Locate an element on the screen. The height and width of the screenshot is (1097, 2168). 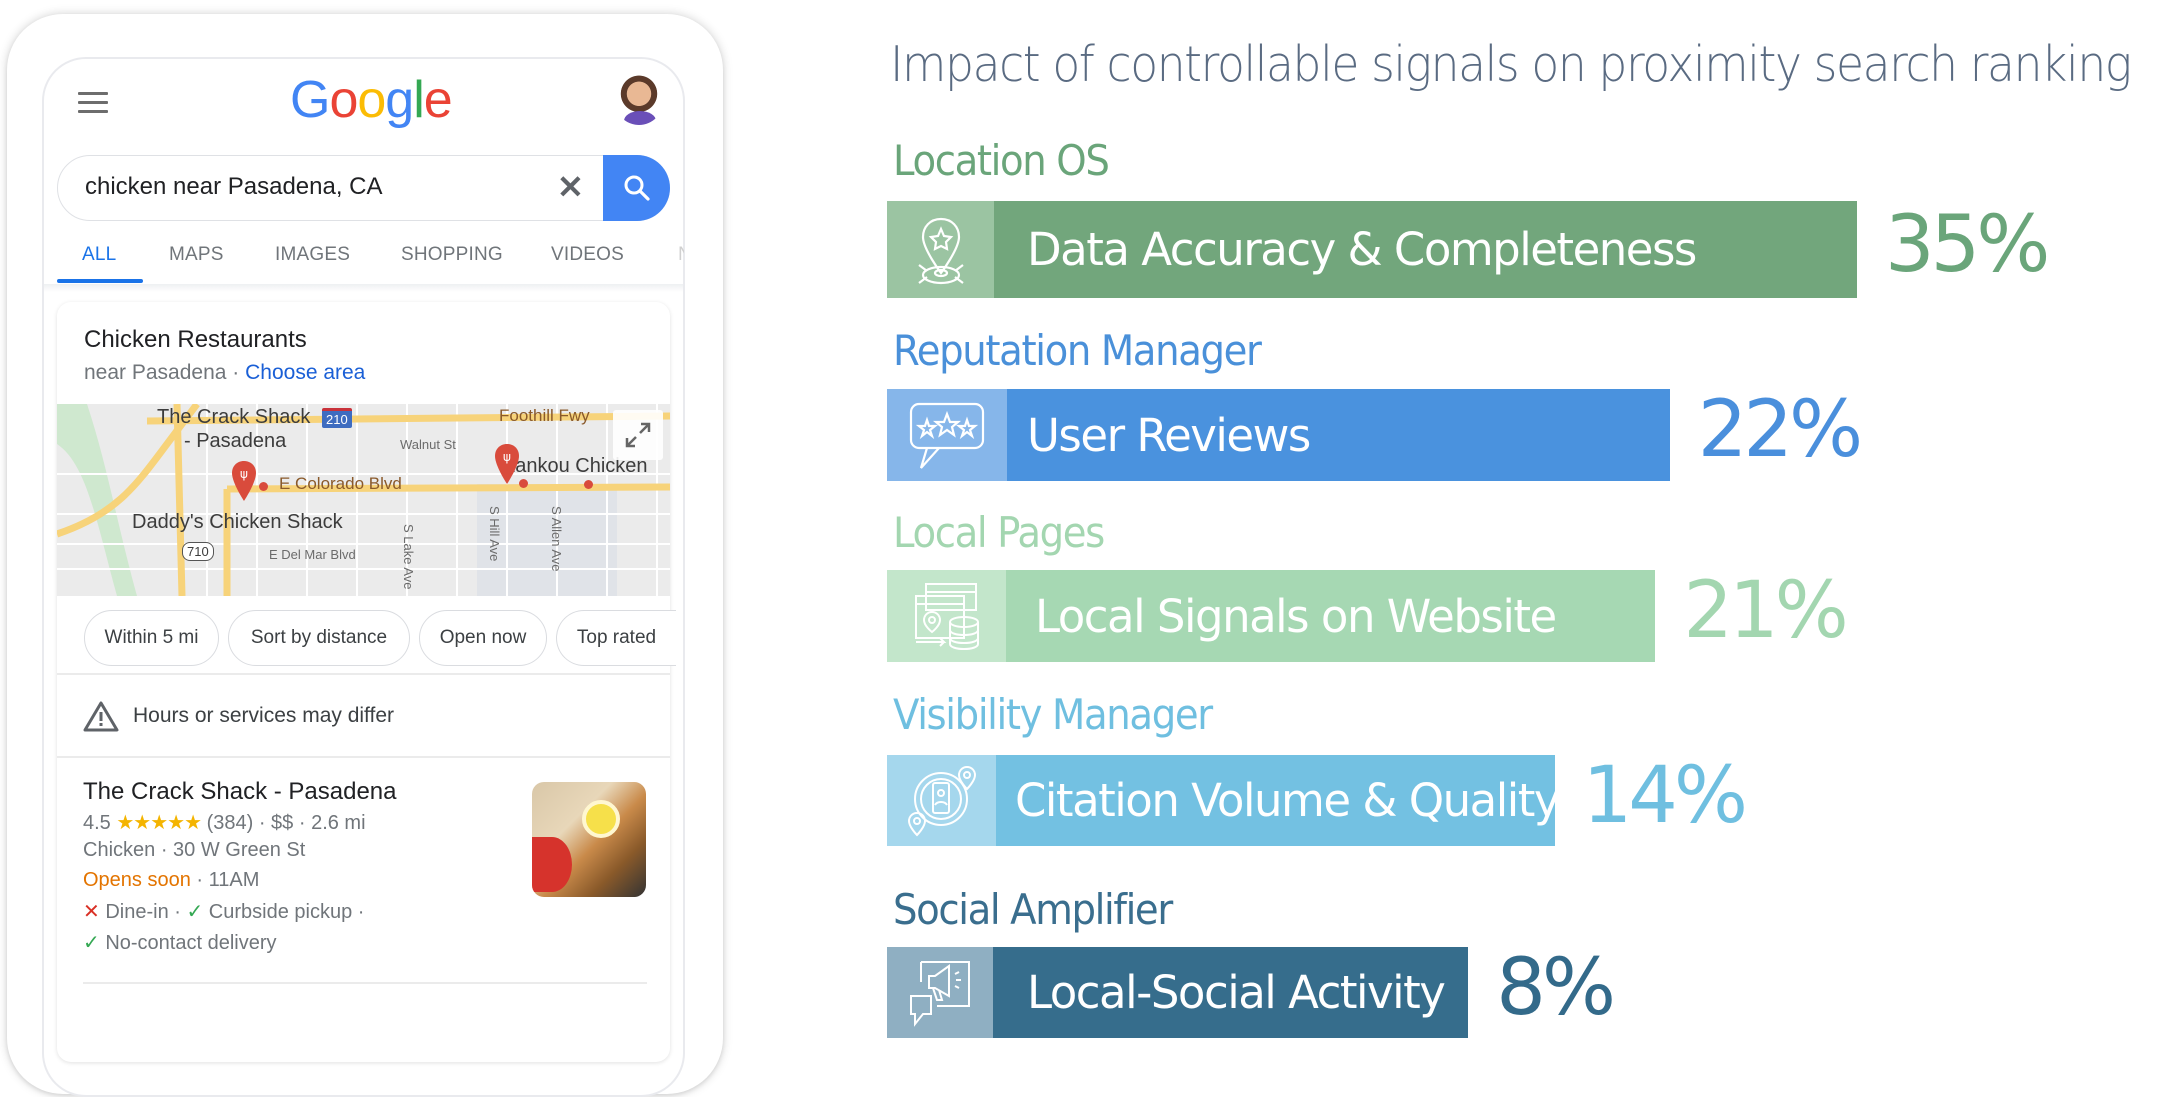
tab-videos: VIDEOS is located at coordinates (587, 255).